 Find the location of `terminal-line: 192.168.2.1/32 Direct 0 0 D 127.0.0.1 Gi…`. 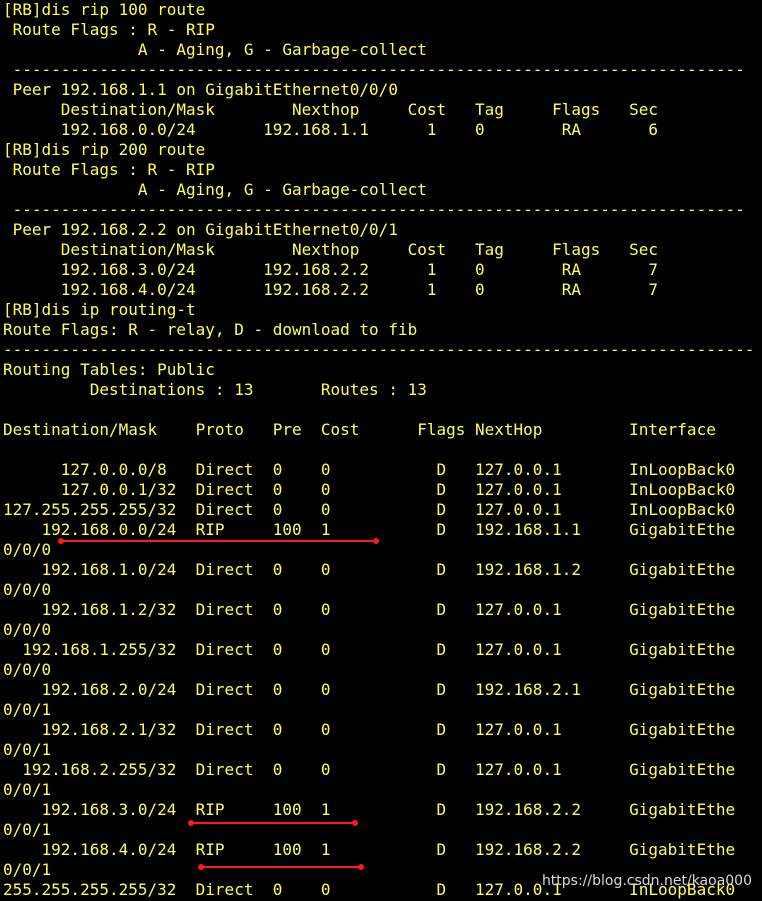

terminal-line: 192.168.2.1/32 Direct 0 0 D 127.0.0.1 Gi… is located at coordinates (369, 729).